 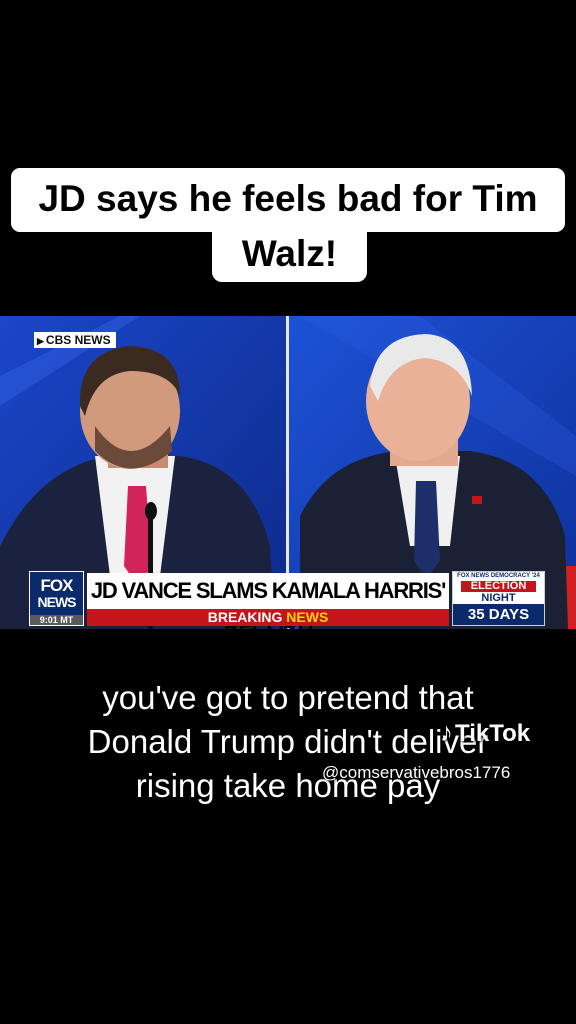 I want to click on network-logo-line2: NEWS, so click(x=57, y=602).